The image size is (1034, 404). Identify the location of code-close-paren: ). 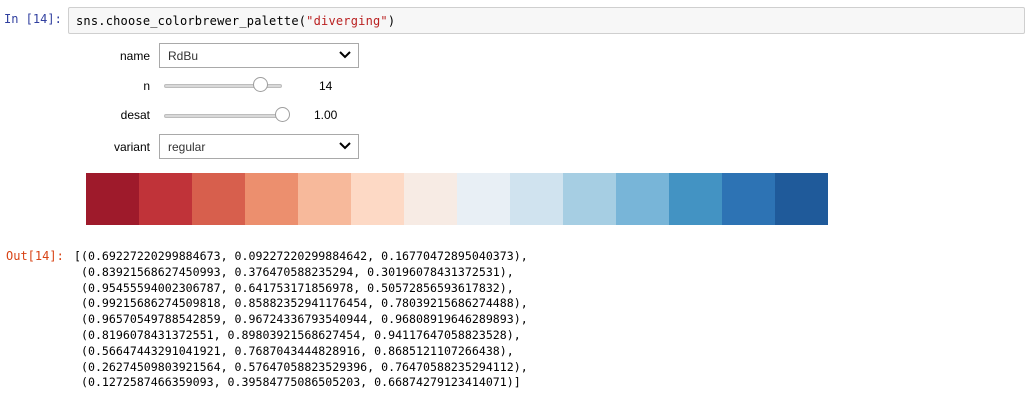
(391, 21).